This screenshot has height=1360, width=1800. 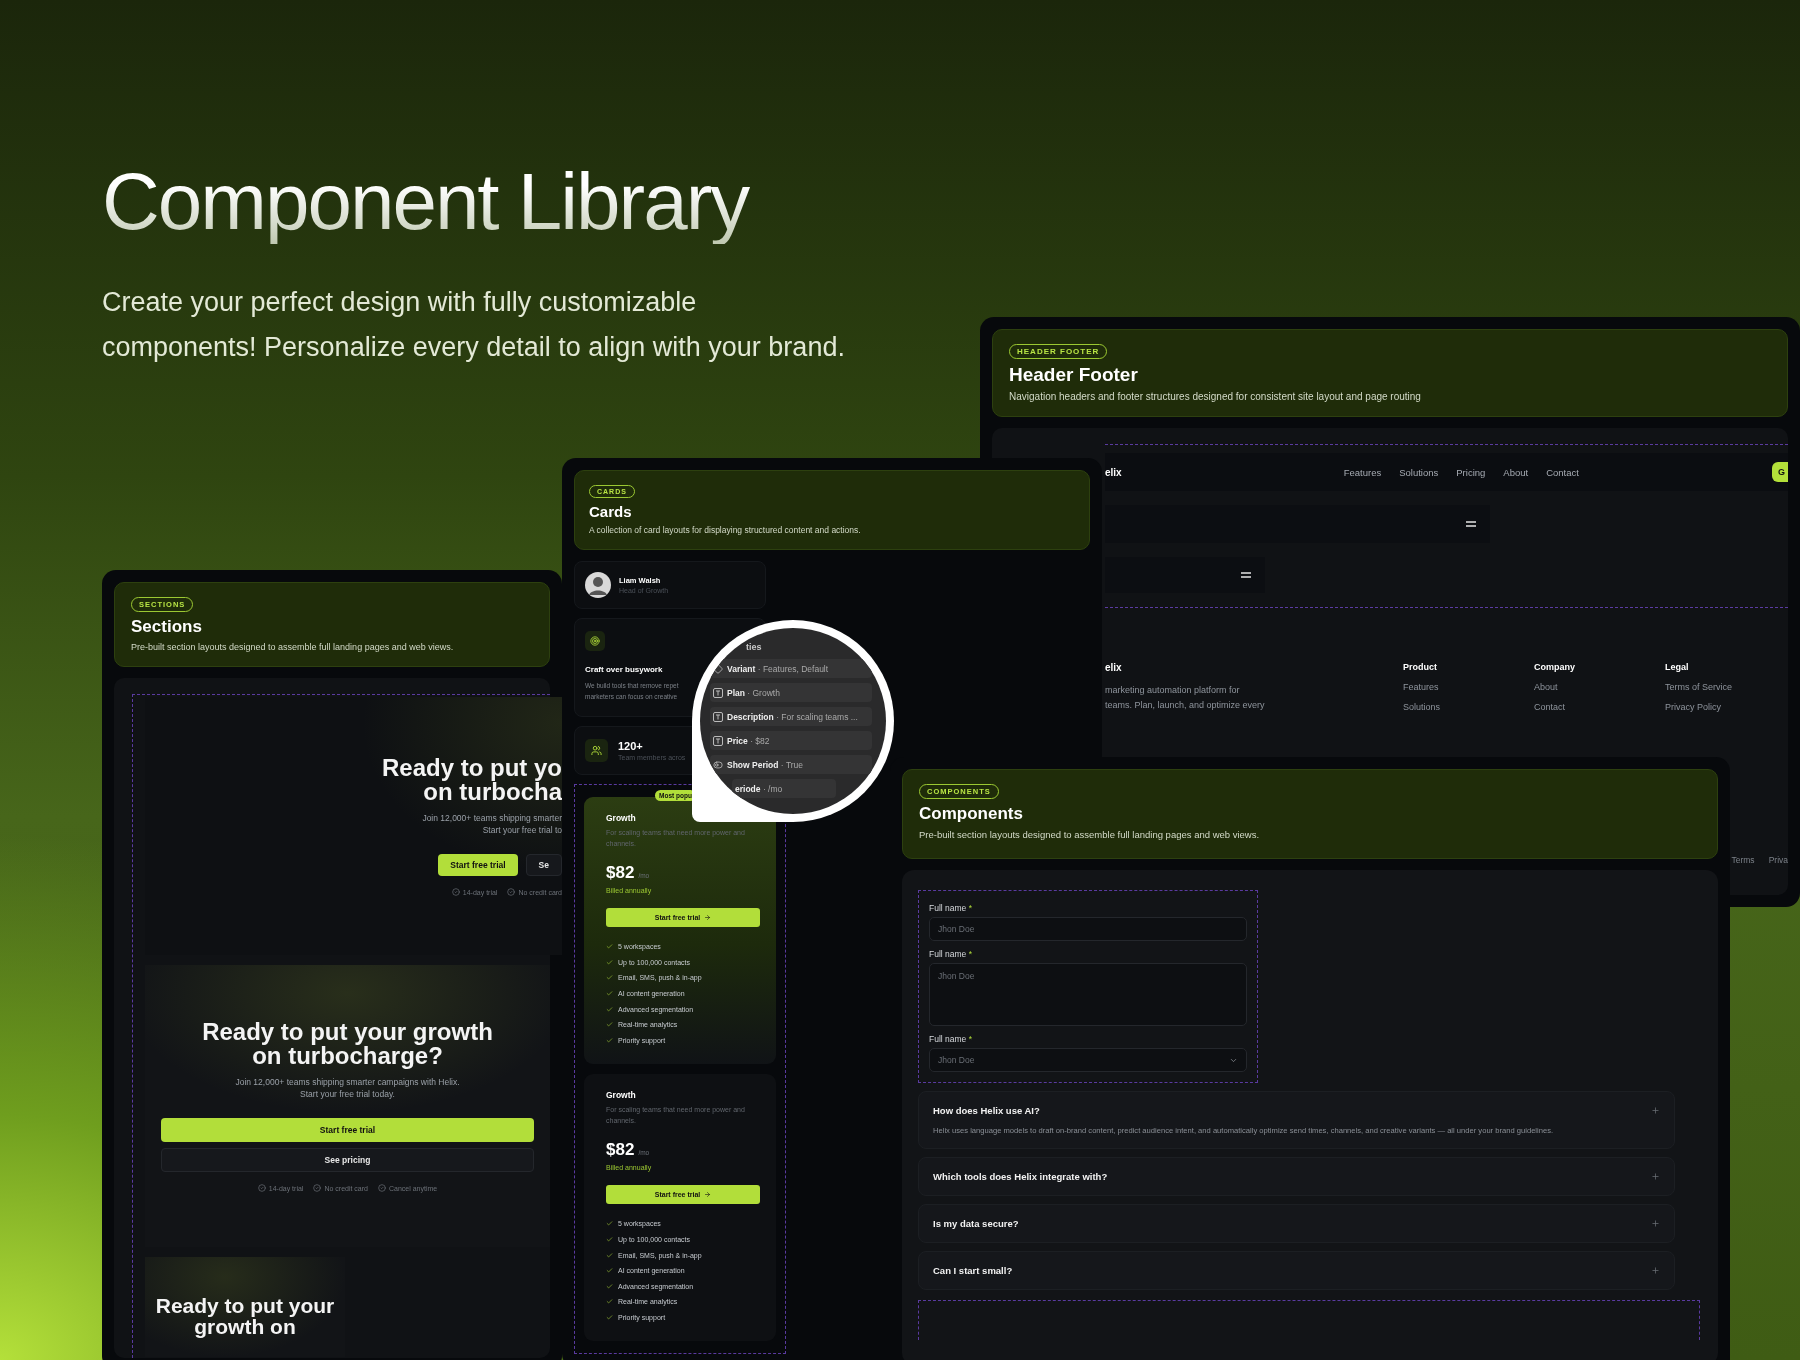 I want to click on users-icon, so click(x=596, y=750).